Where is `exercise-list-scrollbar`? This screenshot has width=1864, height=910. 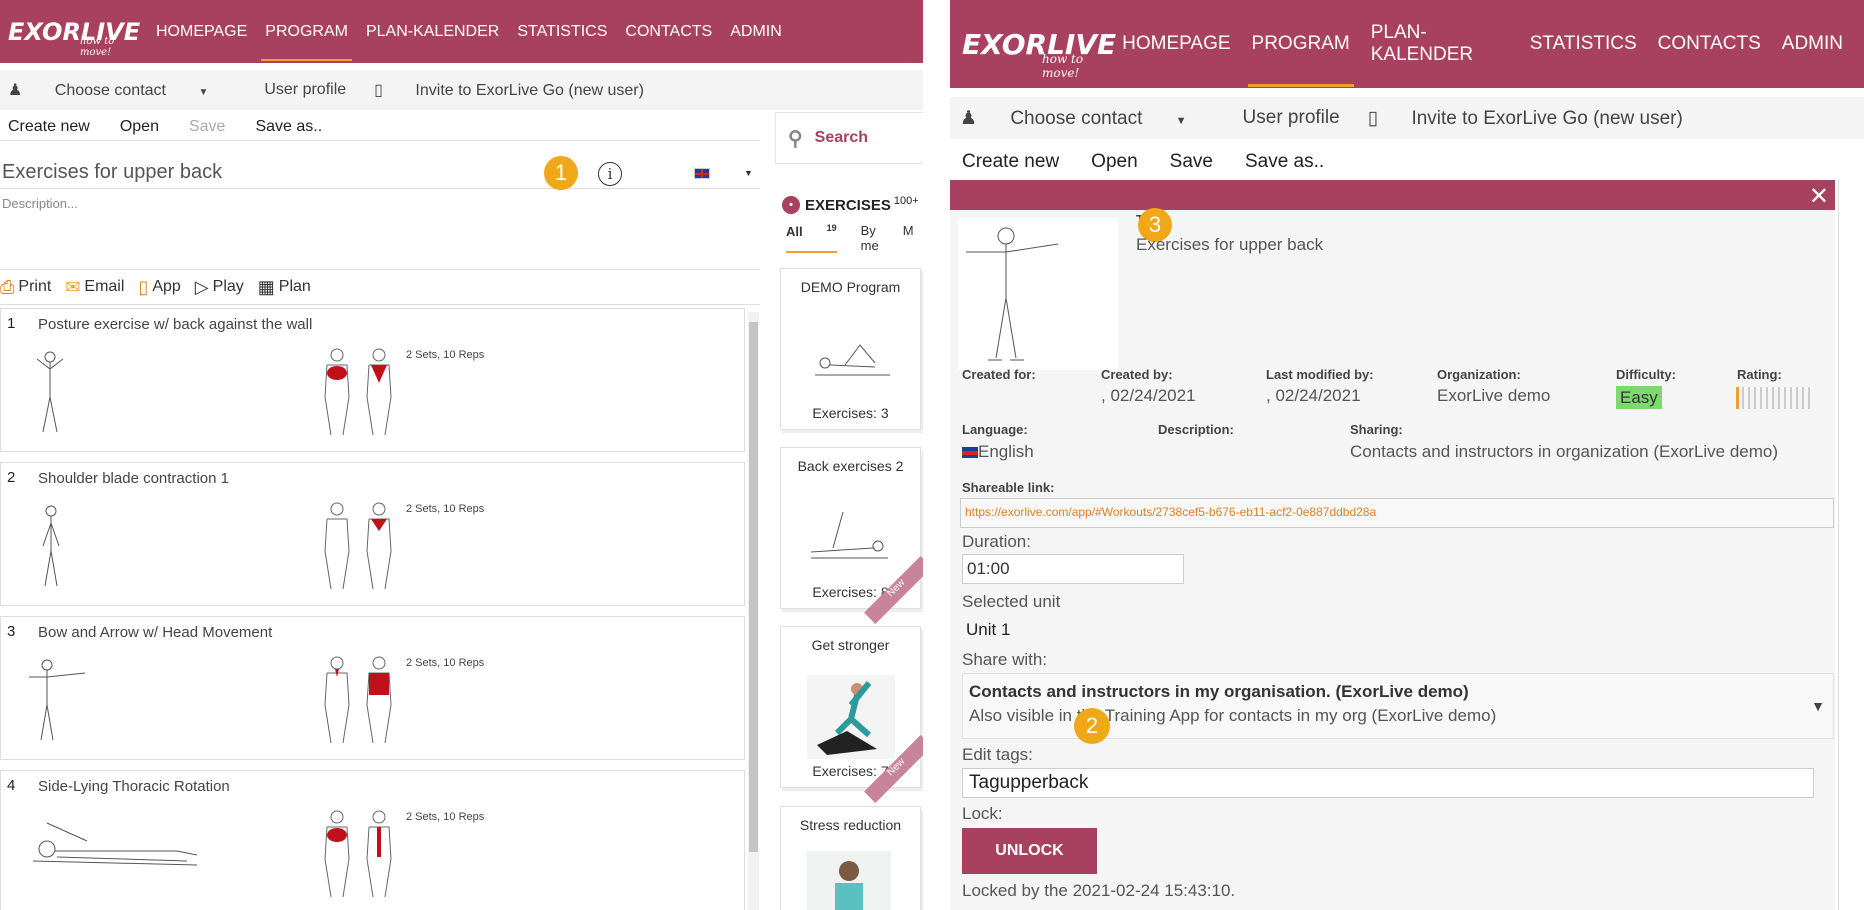
exercise-list-scrollbar is located at coordinates (753, 611).